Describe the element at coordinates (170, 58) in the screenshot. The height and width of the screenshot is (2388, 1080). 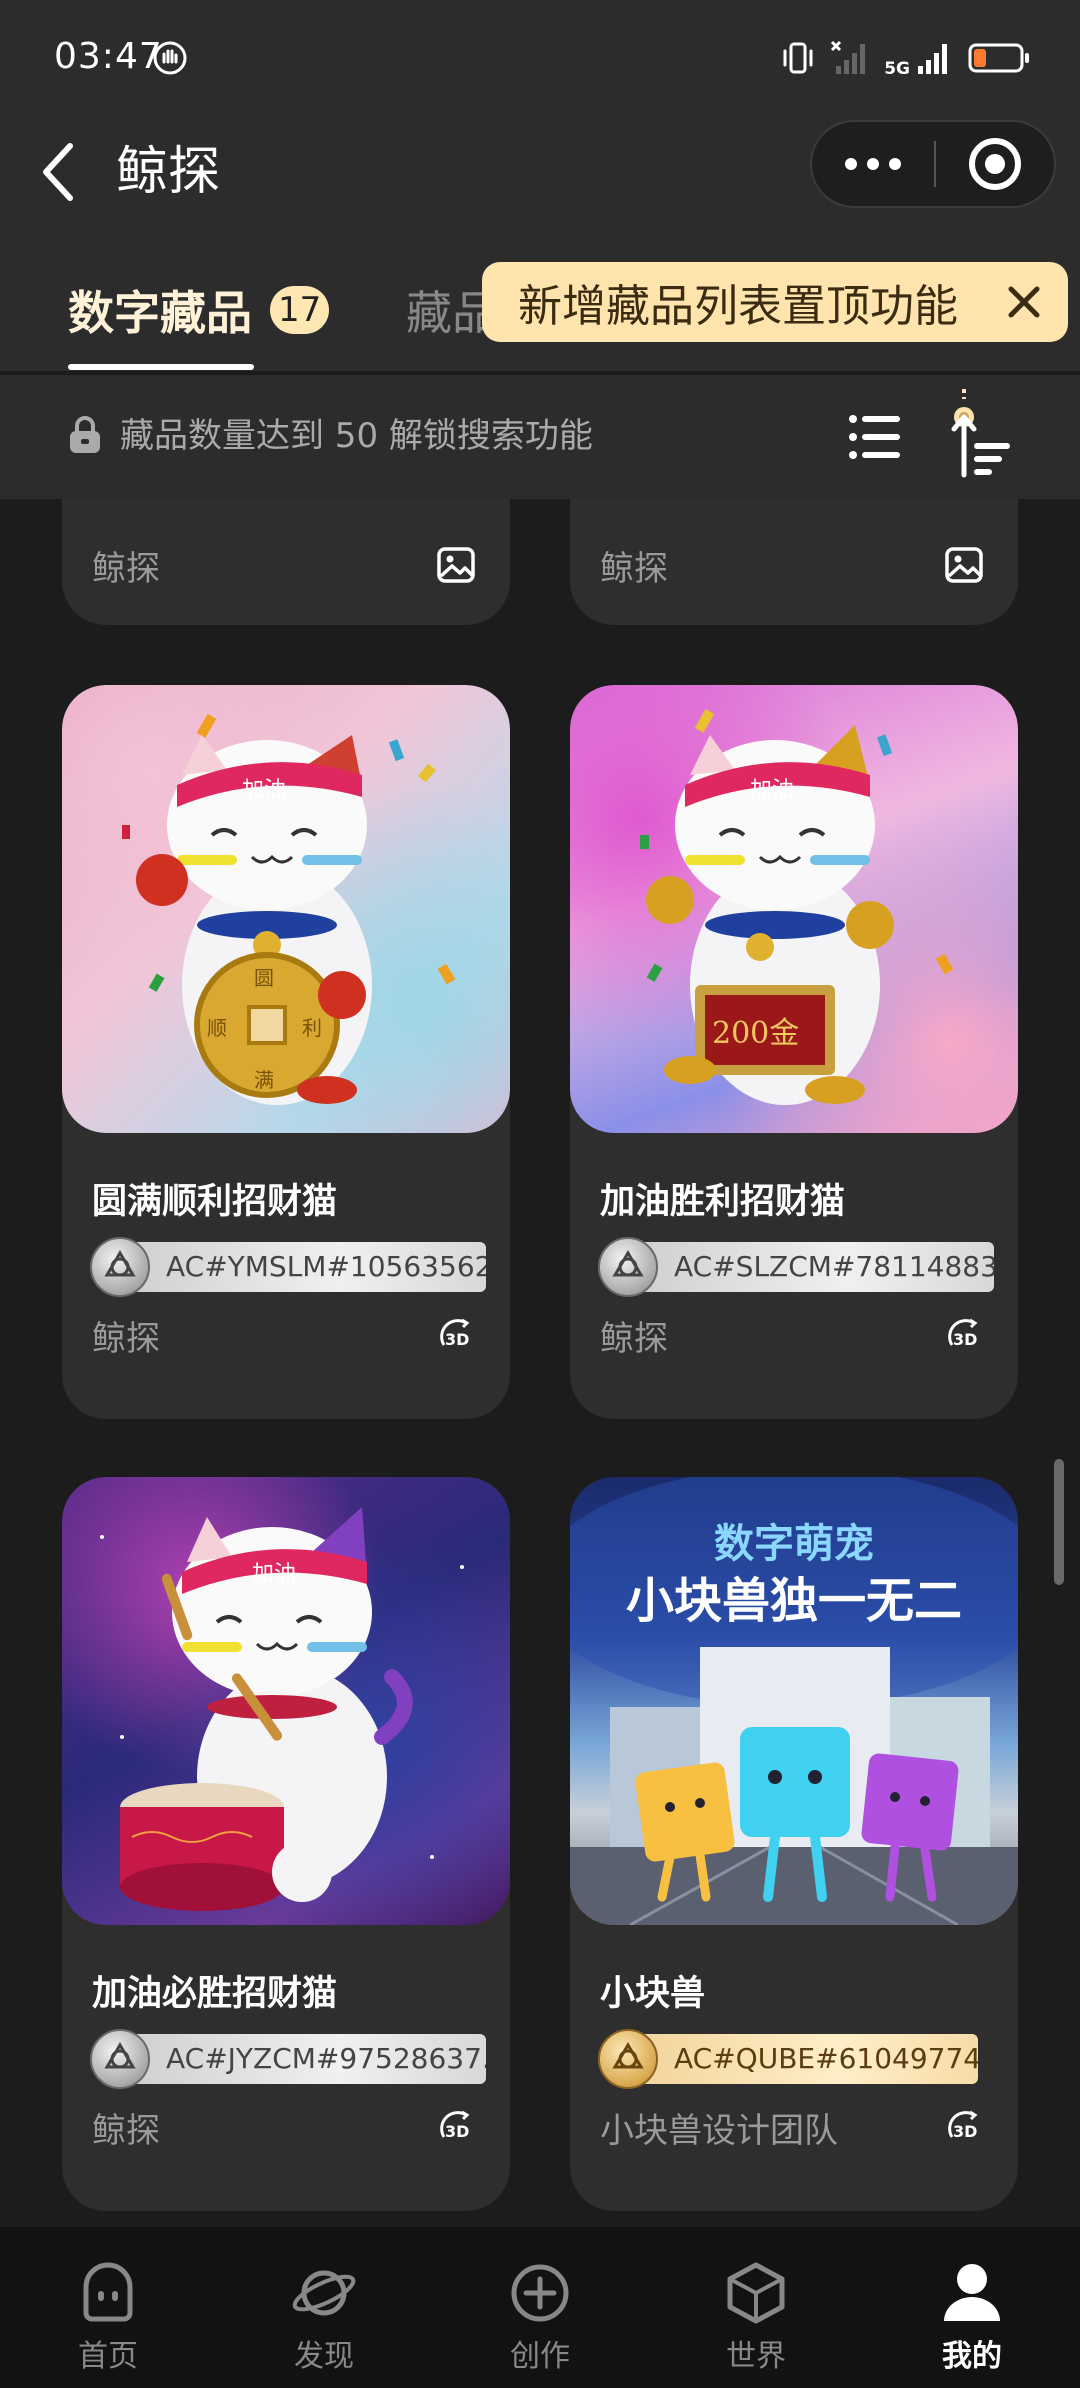
I see `hand-icon` at that location.